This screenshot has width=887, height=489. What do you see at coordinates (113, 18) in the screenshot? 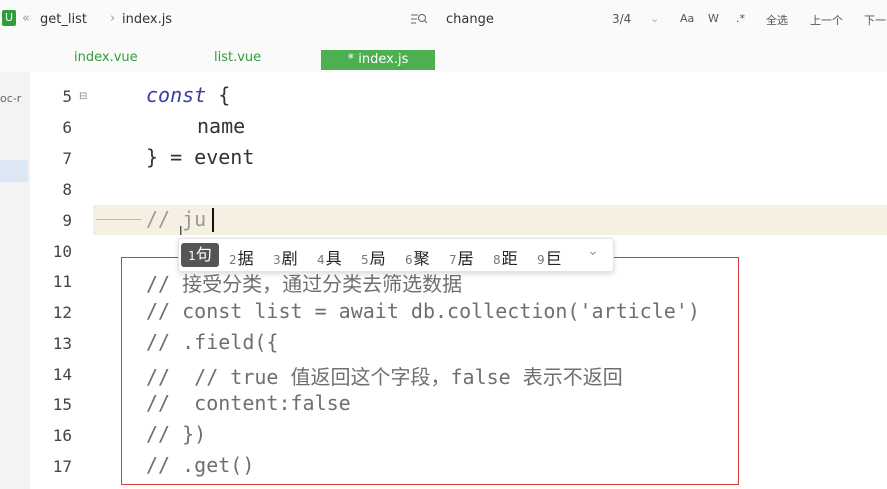
I see `chevron-right-icon: ›` at bounding box center [113, 18].